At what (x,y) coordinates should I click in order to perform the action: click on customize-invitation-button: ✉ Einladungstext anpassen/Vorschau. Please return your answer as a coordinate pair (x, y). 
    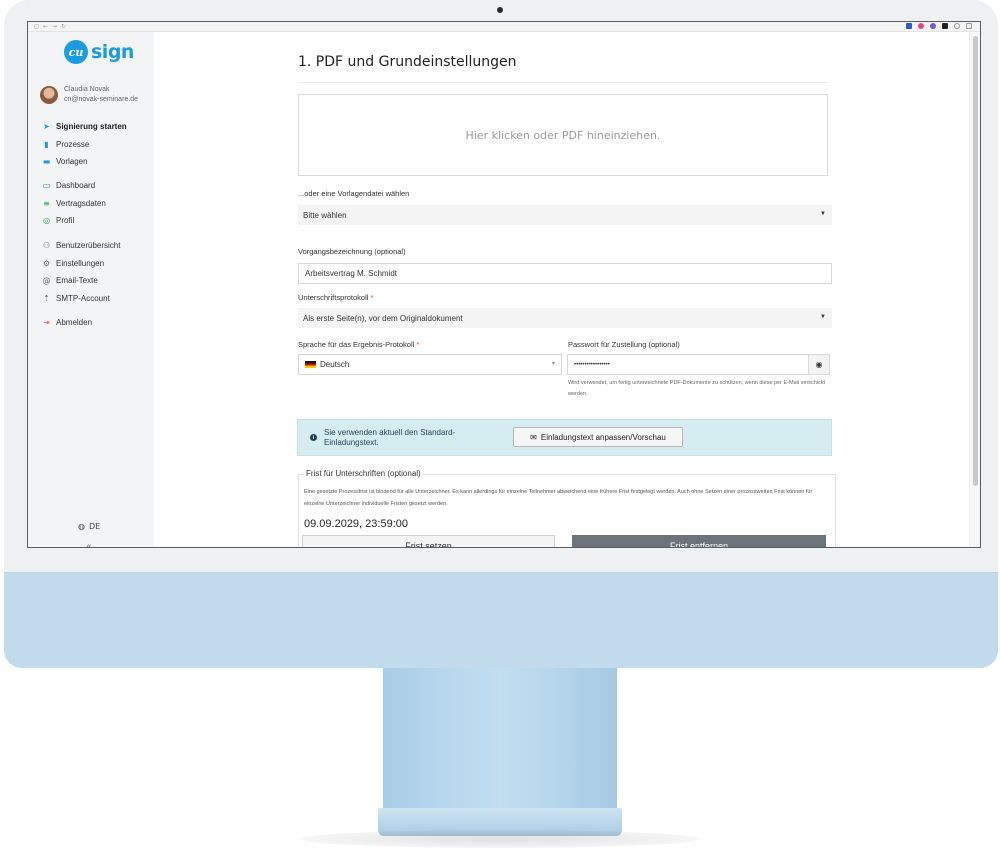
    Looking at the image, I should click on (598, 437).